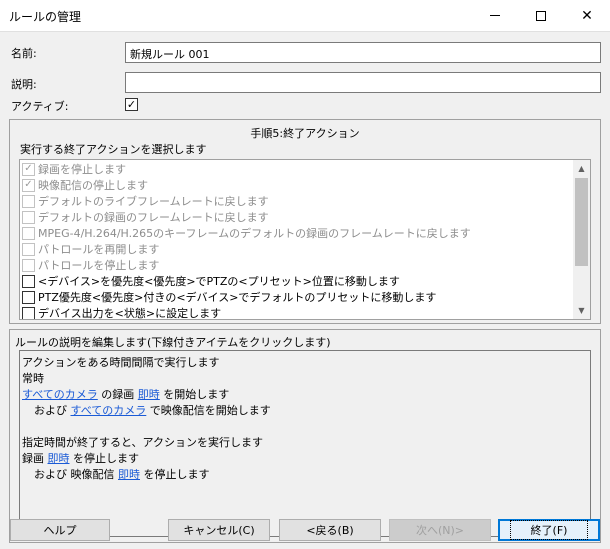 The height and width of the screenshot is (549, 610). I want to click on action-item: ✓ 録画を停止します, so click(74, 169).